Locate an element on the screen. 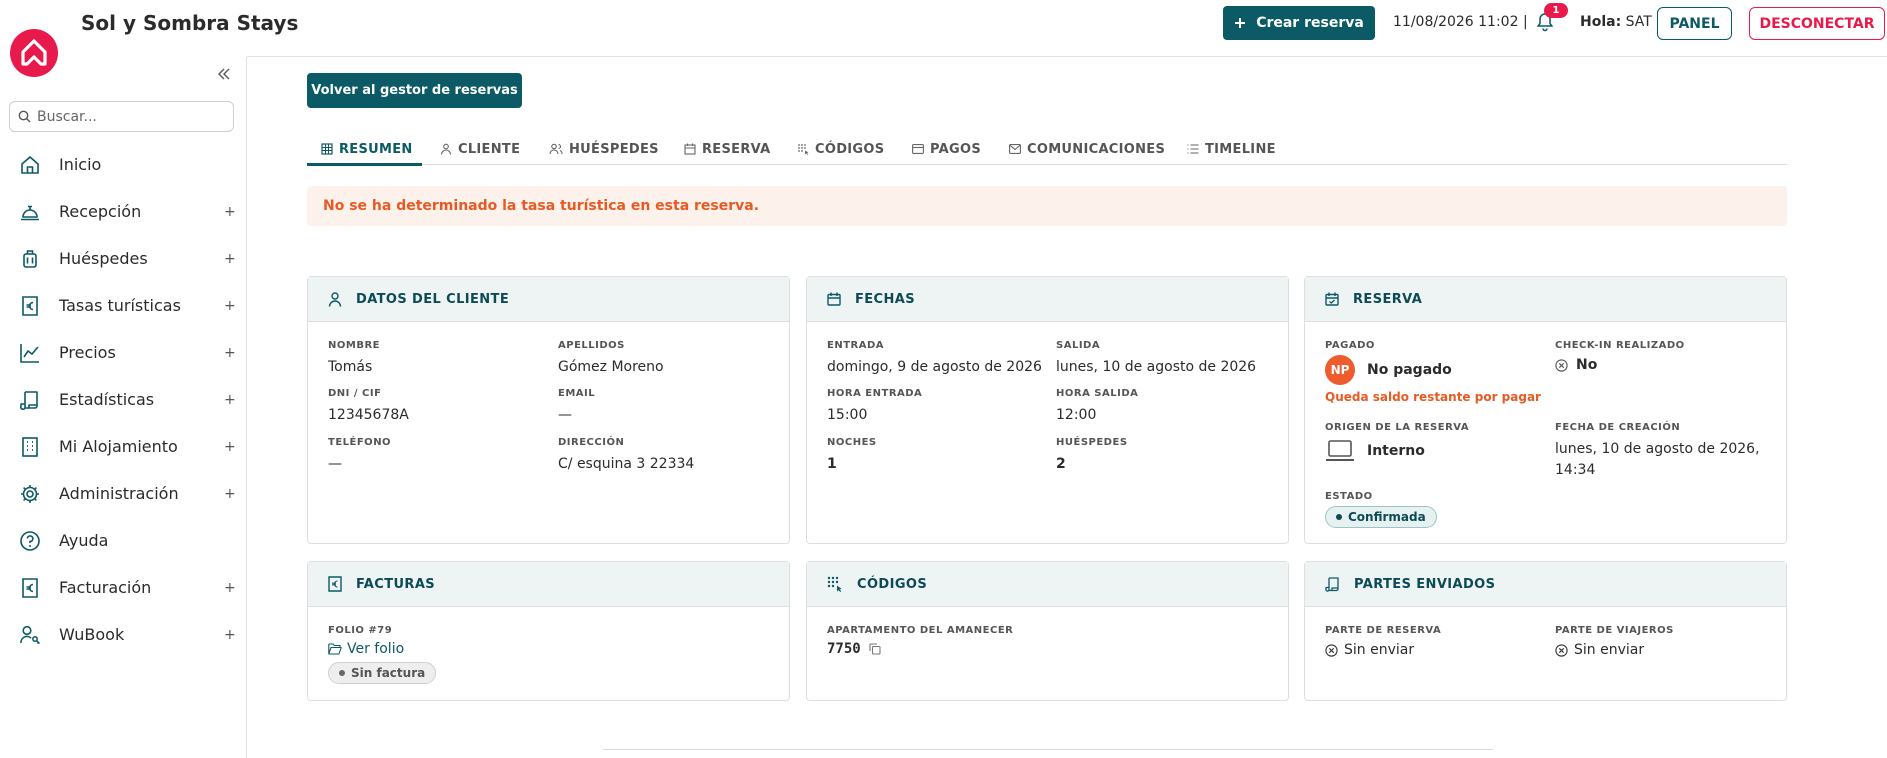  sidebar-item-label: Ayuda is located at coordinates (84, 540).